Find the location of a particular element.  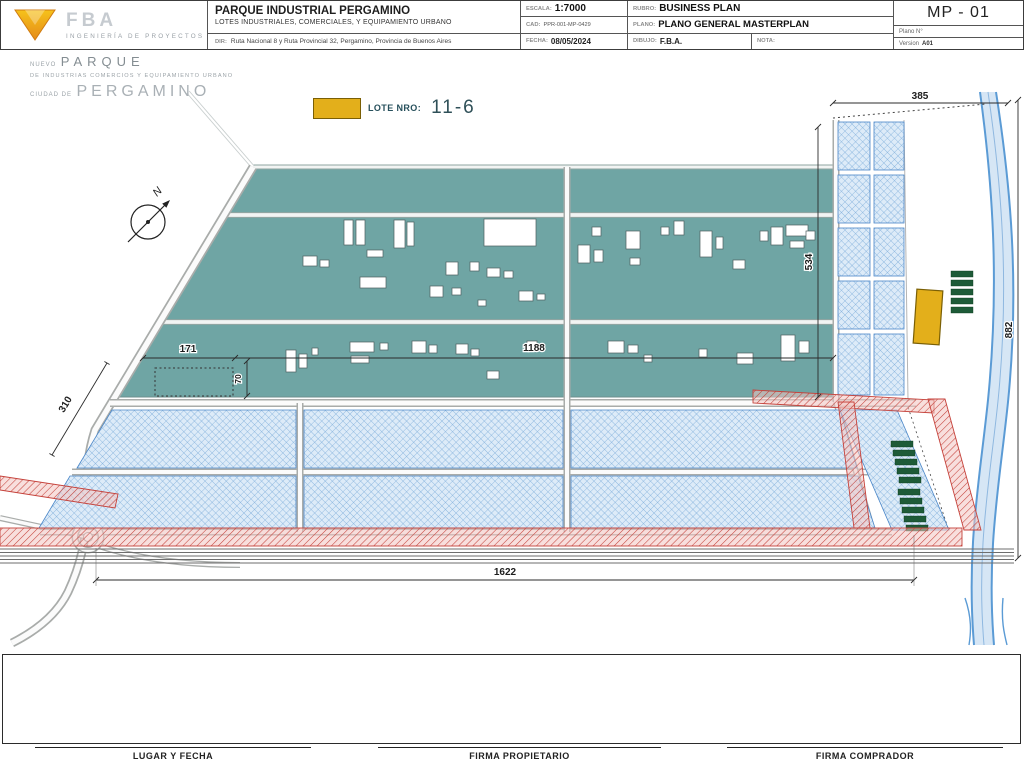

escala-value: 1:7000 is located at coordinates (570, 9).